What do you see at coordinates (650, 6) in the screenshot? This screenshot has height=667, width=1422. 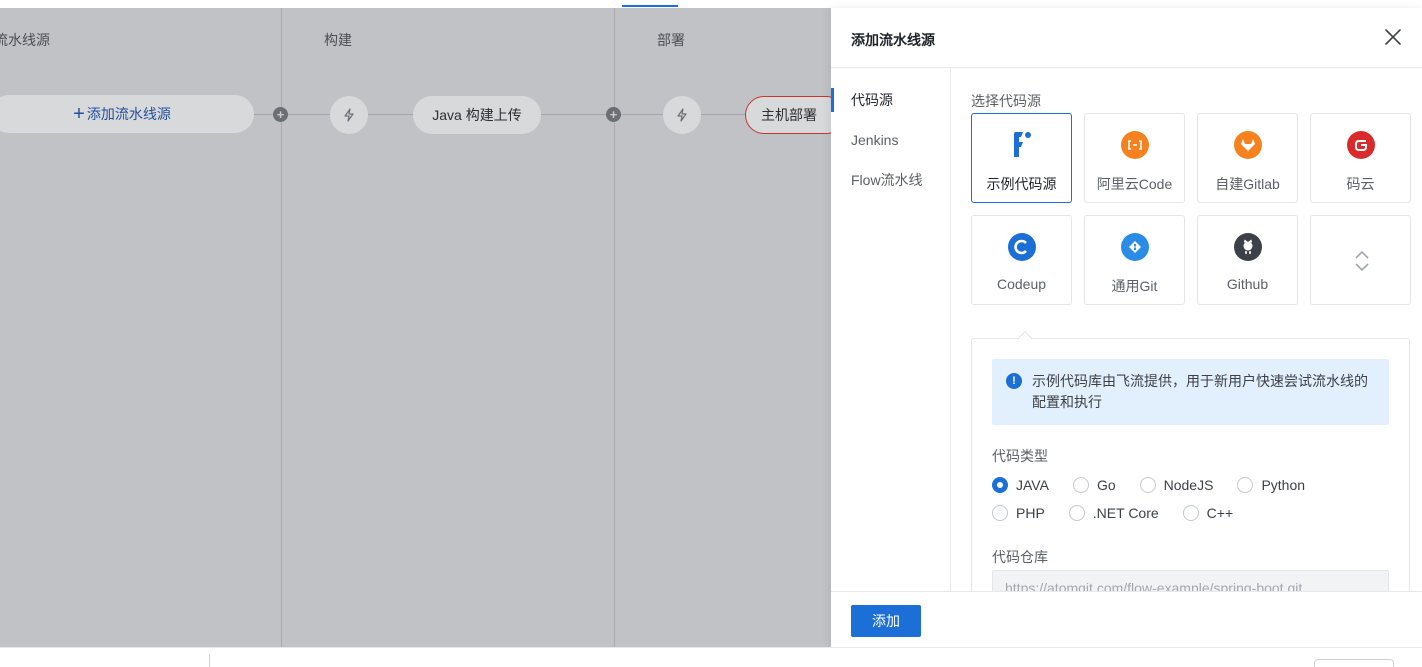 I see `active-tab-indicator` at bounding box center [650, 6].